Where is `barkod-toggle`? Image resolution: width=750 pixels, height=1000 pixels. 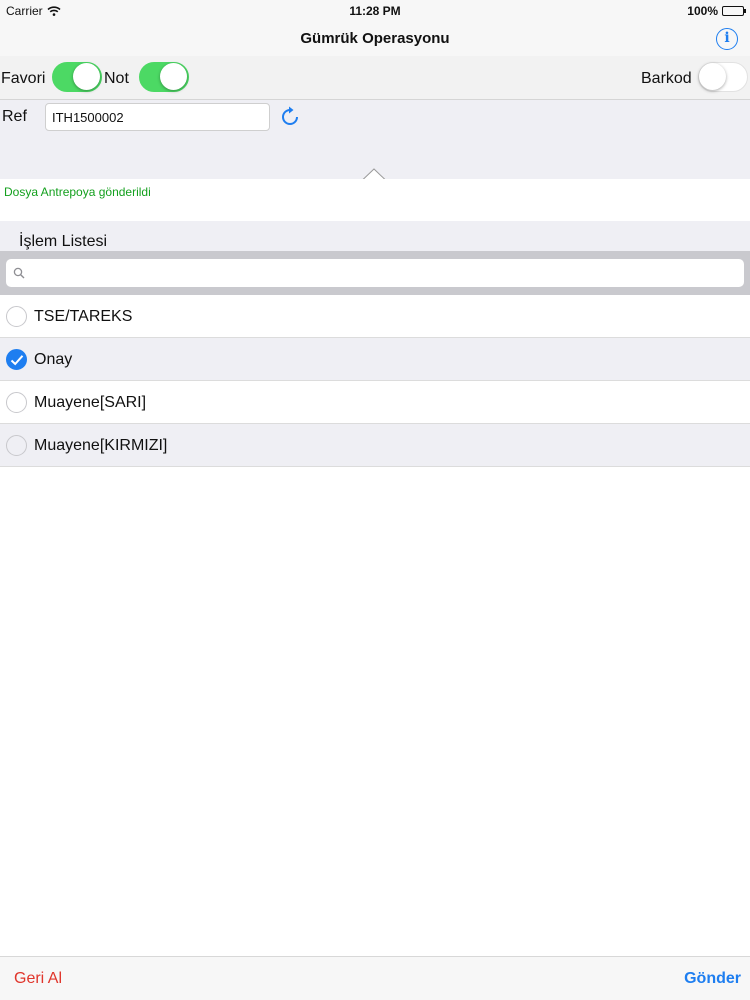 barkod-toggle is located at coordinates (723, 77).